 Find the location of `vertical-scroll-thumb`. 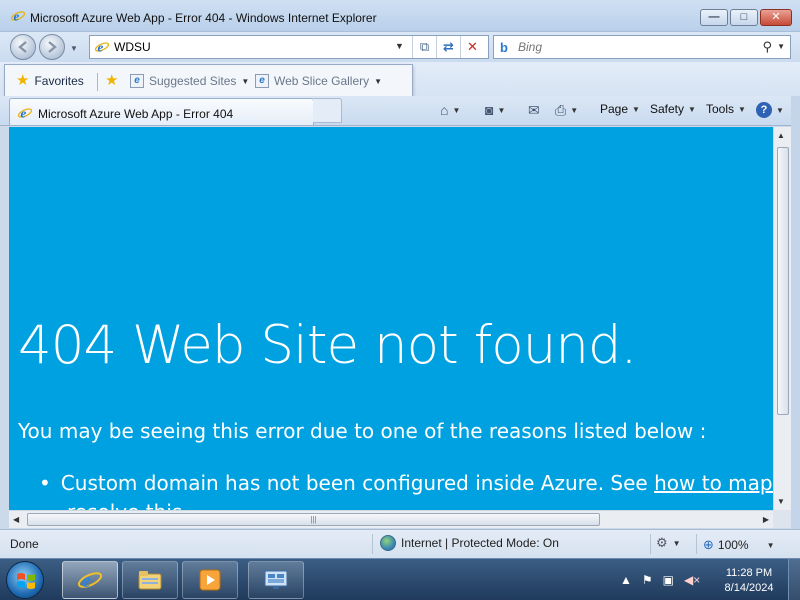

vertical-scroll-thumb is located at coordinates (783, 281).